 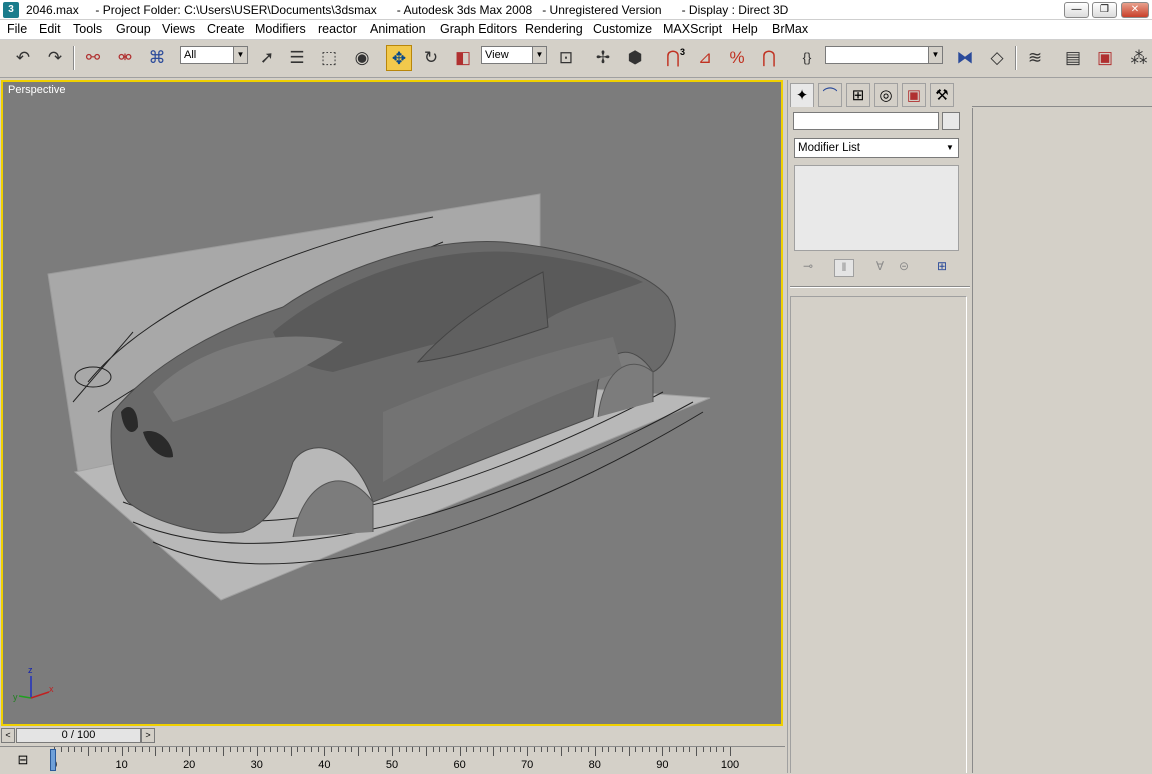 What do you see at coordinates (53, 760) in the screenshot?
I see `current-frame-marker` at bounding box center [53, 760].